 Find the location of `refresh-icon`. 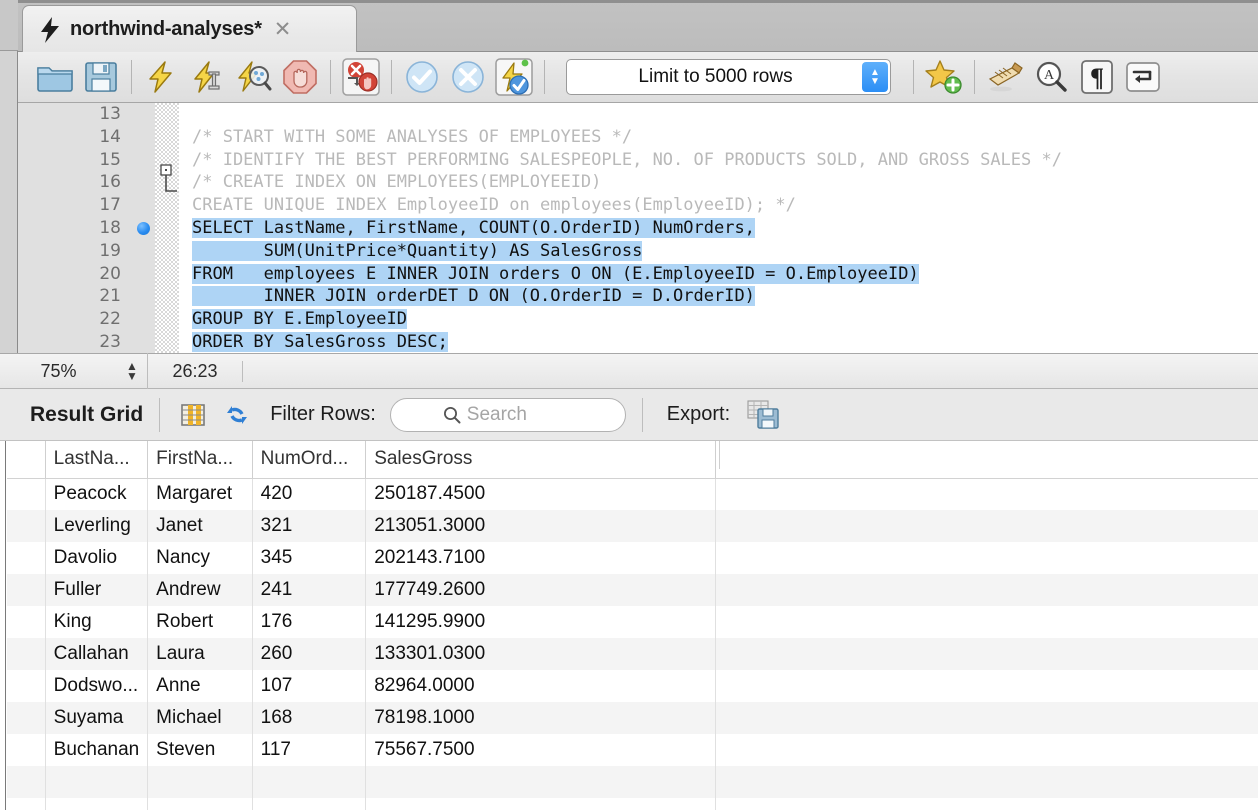

refresh-icon is located at coordinates (237, 415).